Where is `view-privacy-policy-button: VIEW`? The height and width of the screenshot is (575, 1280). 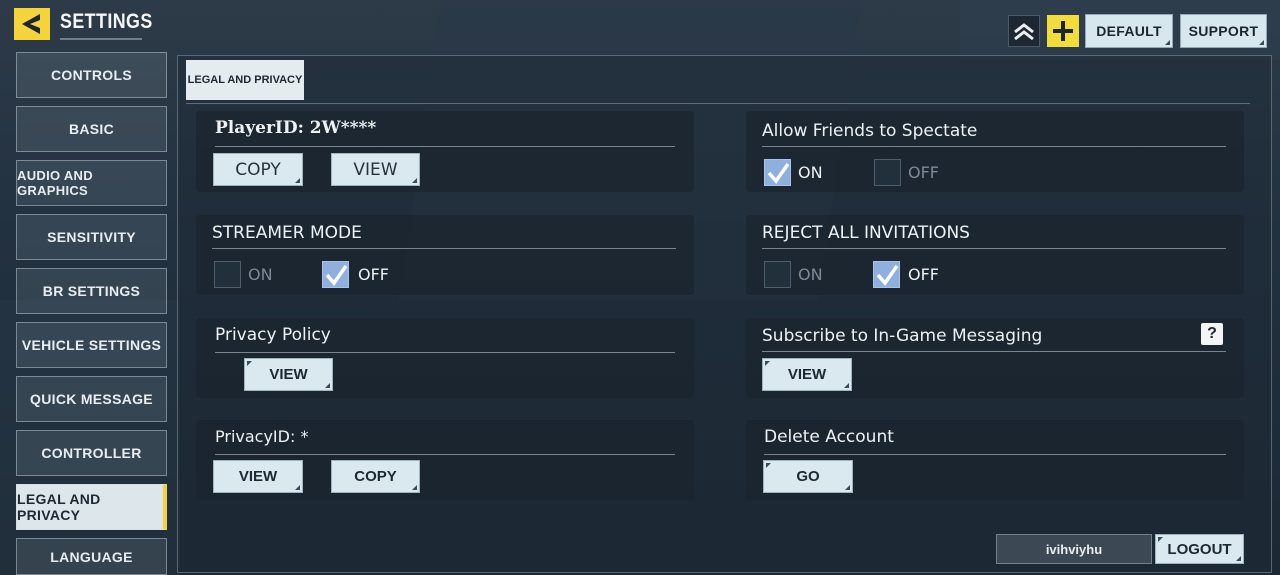
view-privacy-policy-button: VIEW is located at coordinates (288, 374).